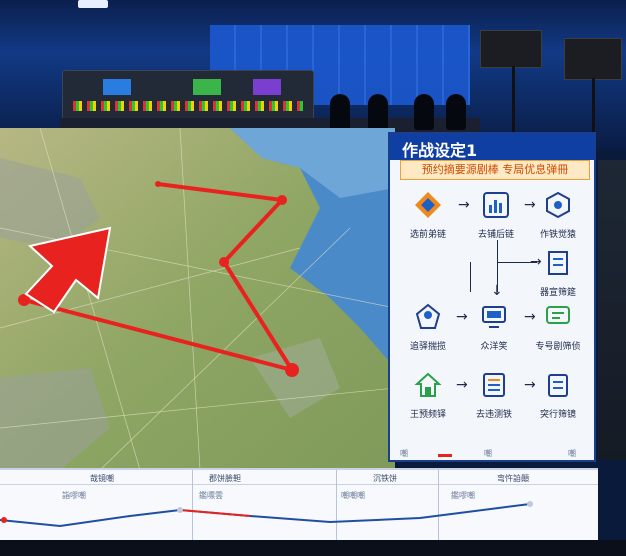  What do you see at coordinates (558, 327) in the screenshot?
I see `flow-node: 专号剧筛侦` at bounding box center [558, 327].